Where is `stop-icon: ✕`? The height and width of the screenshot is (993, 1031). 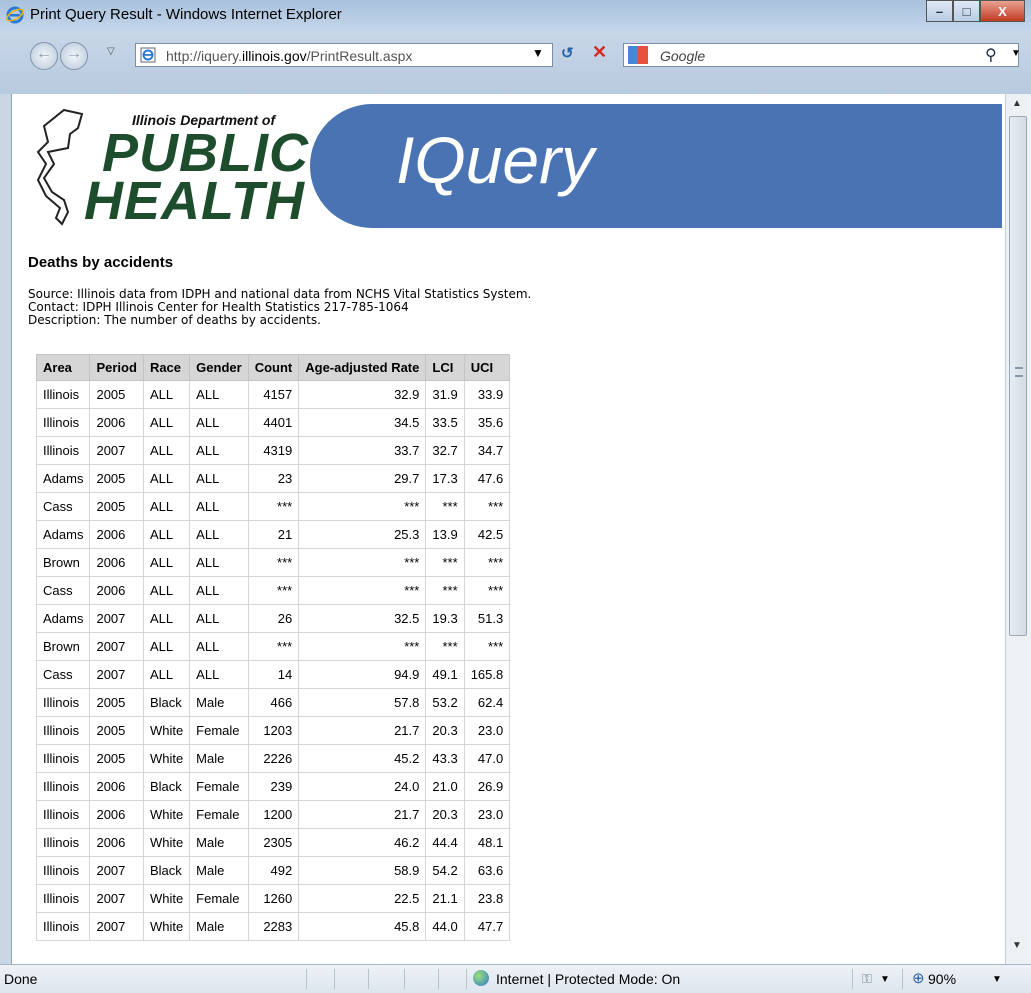
stop-icon: ✕ is located at coordinates (599, 52).